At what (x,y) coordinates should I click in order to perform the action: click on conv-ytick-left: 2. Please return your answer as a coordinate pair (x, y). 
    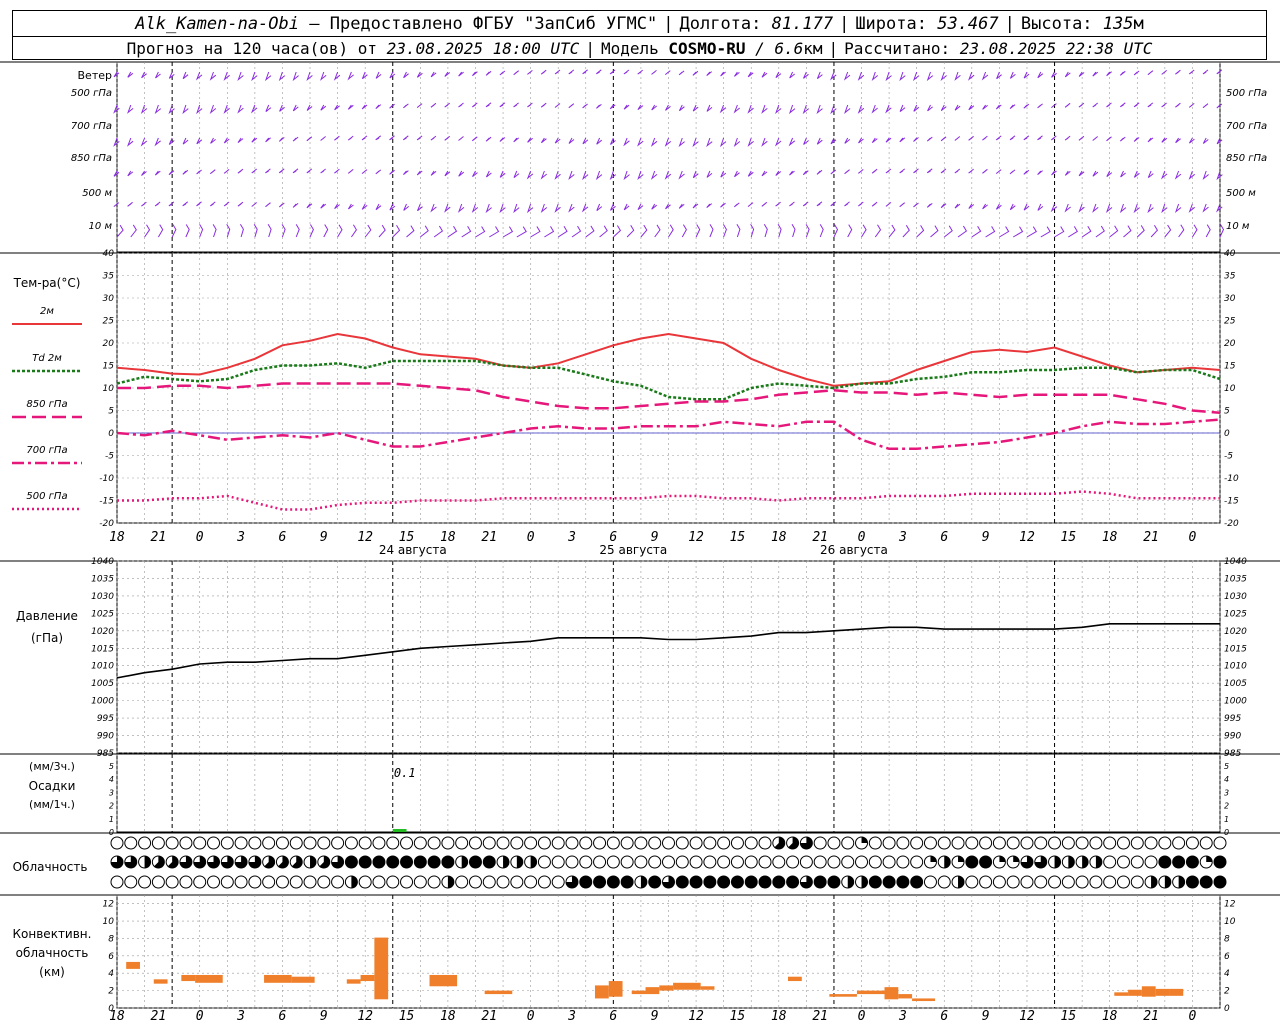
    Looking at the image, I should click on (111, 992).